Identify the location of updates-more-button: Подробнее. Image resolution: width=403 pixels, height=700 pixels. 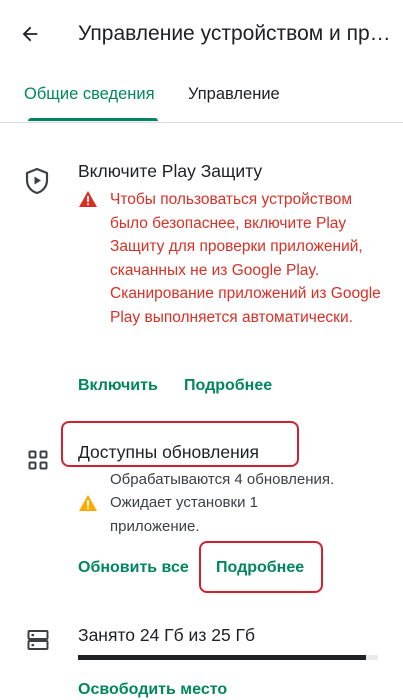
(260, 568).